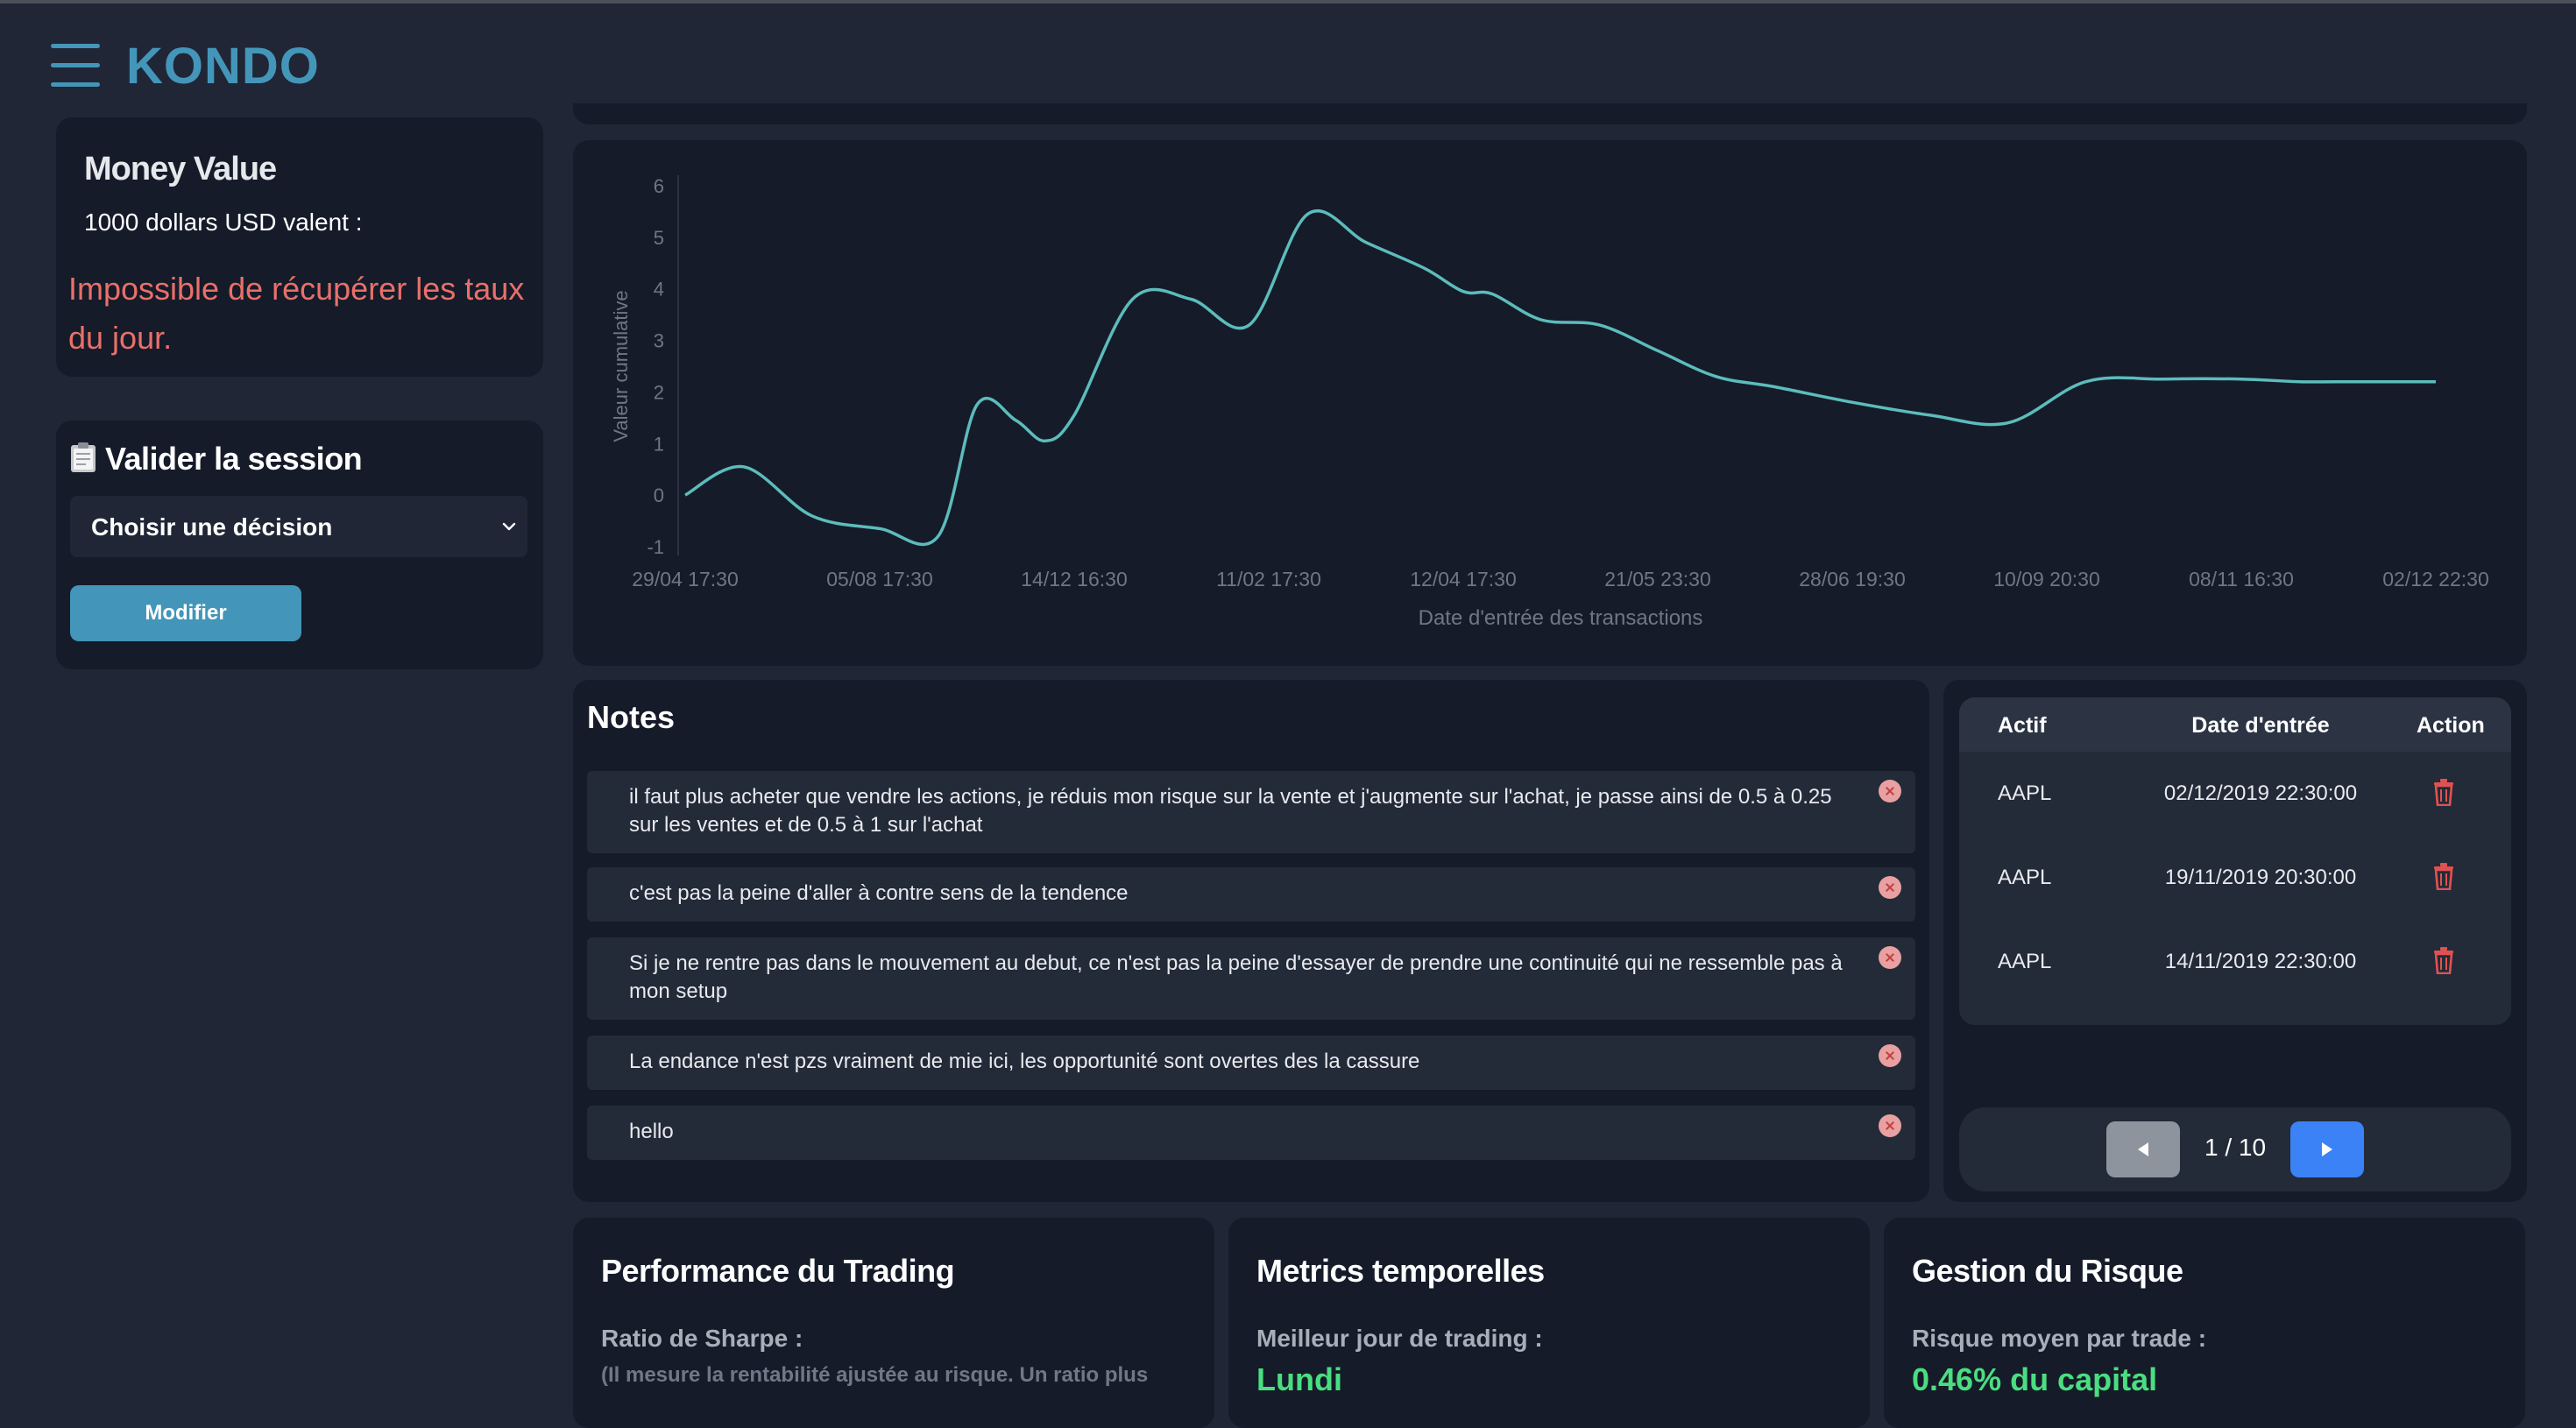  I want to click on y-tick-label: 0, so click(659, 495).